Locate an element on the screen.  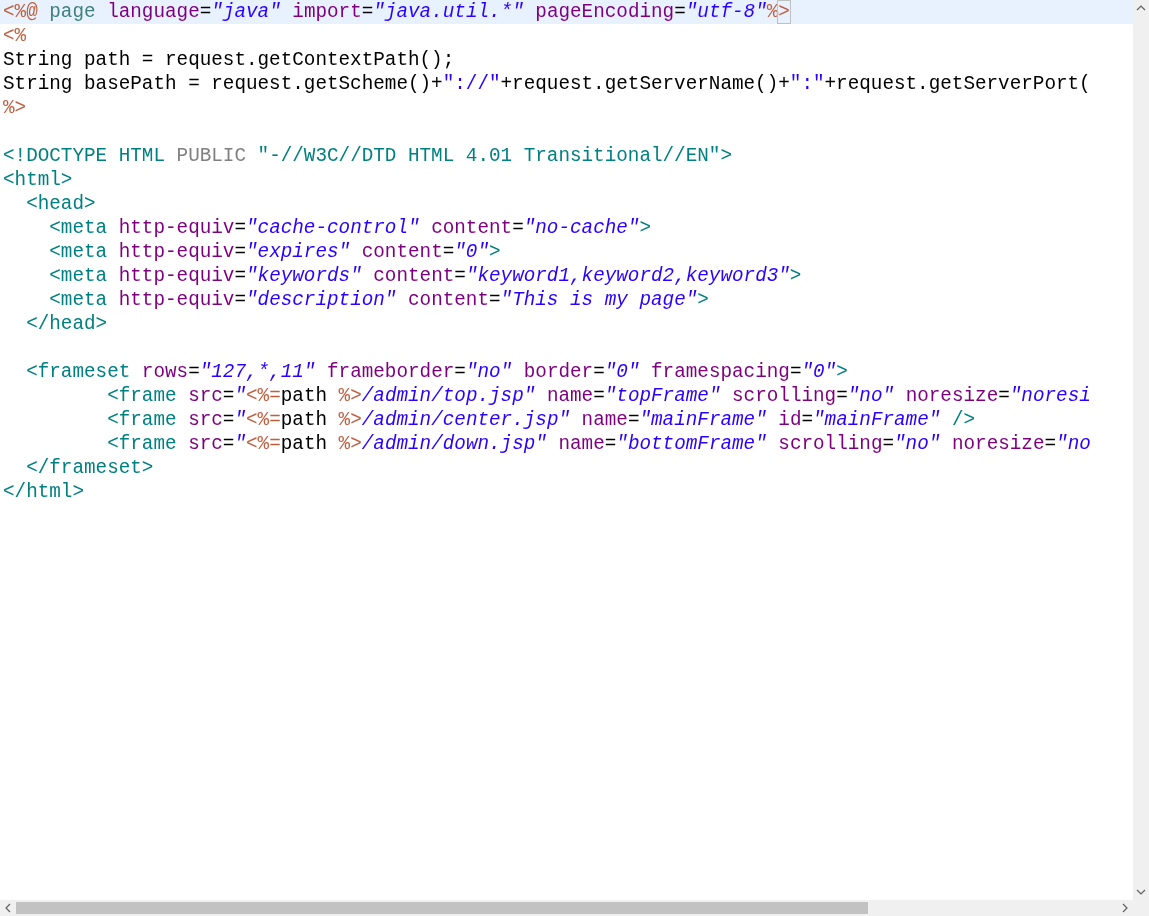
code-line: String path = request.getContextPath(); is located at coordinates (229, 60).